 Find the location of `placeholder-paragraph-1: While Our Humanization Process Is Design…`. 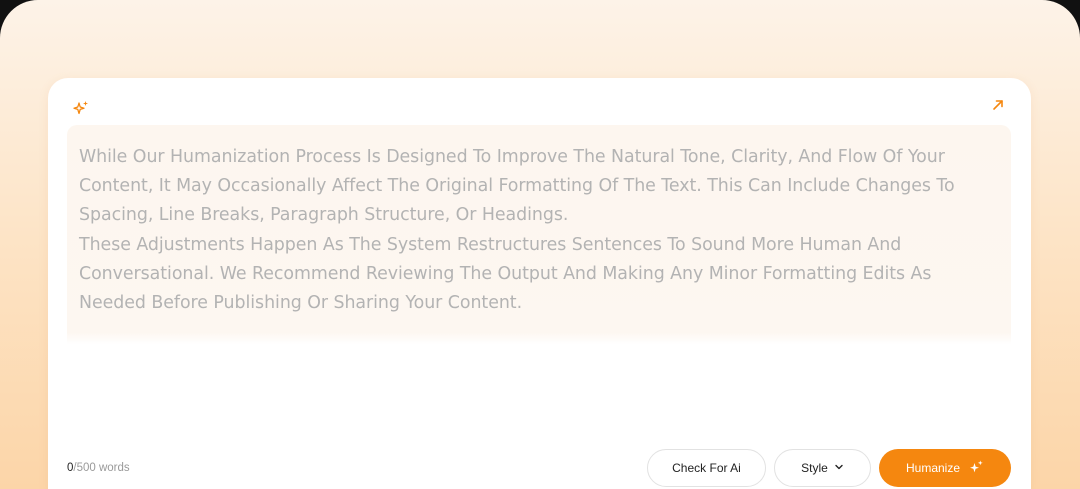

placeholder-paragraph-1: While Our Humanization Process Is Design… is located at coordinates (517, 186).